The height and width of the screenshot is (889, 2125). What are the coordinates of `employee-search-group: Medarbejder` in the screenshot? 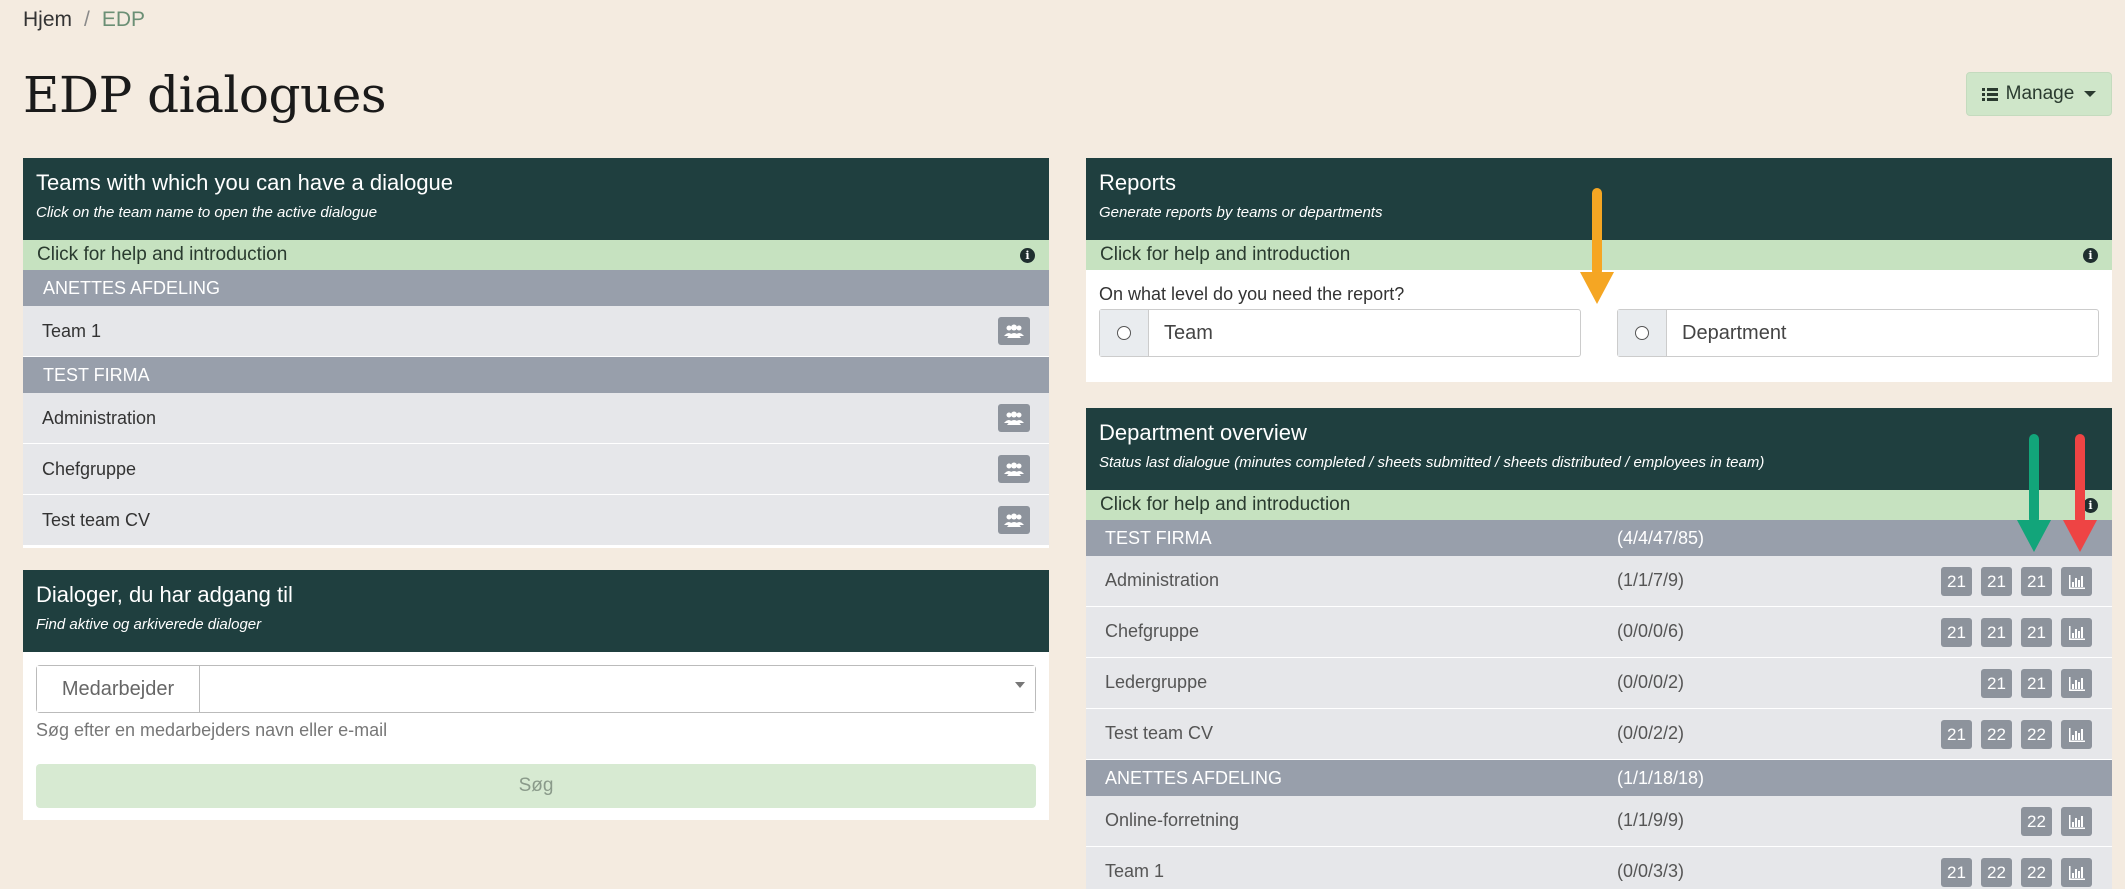 It's located at (536, 689).